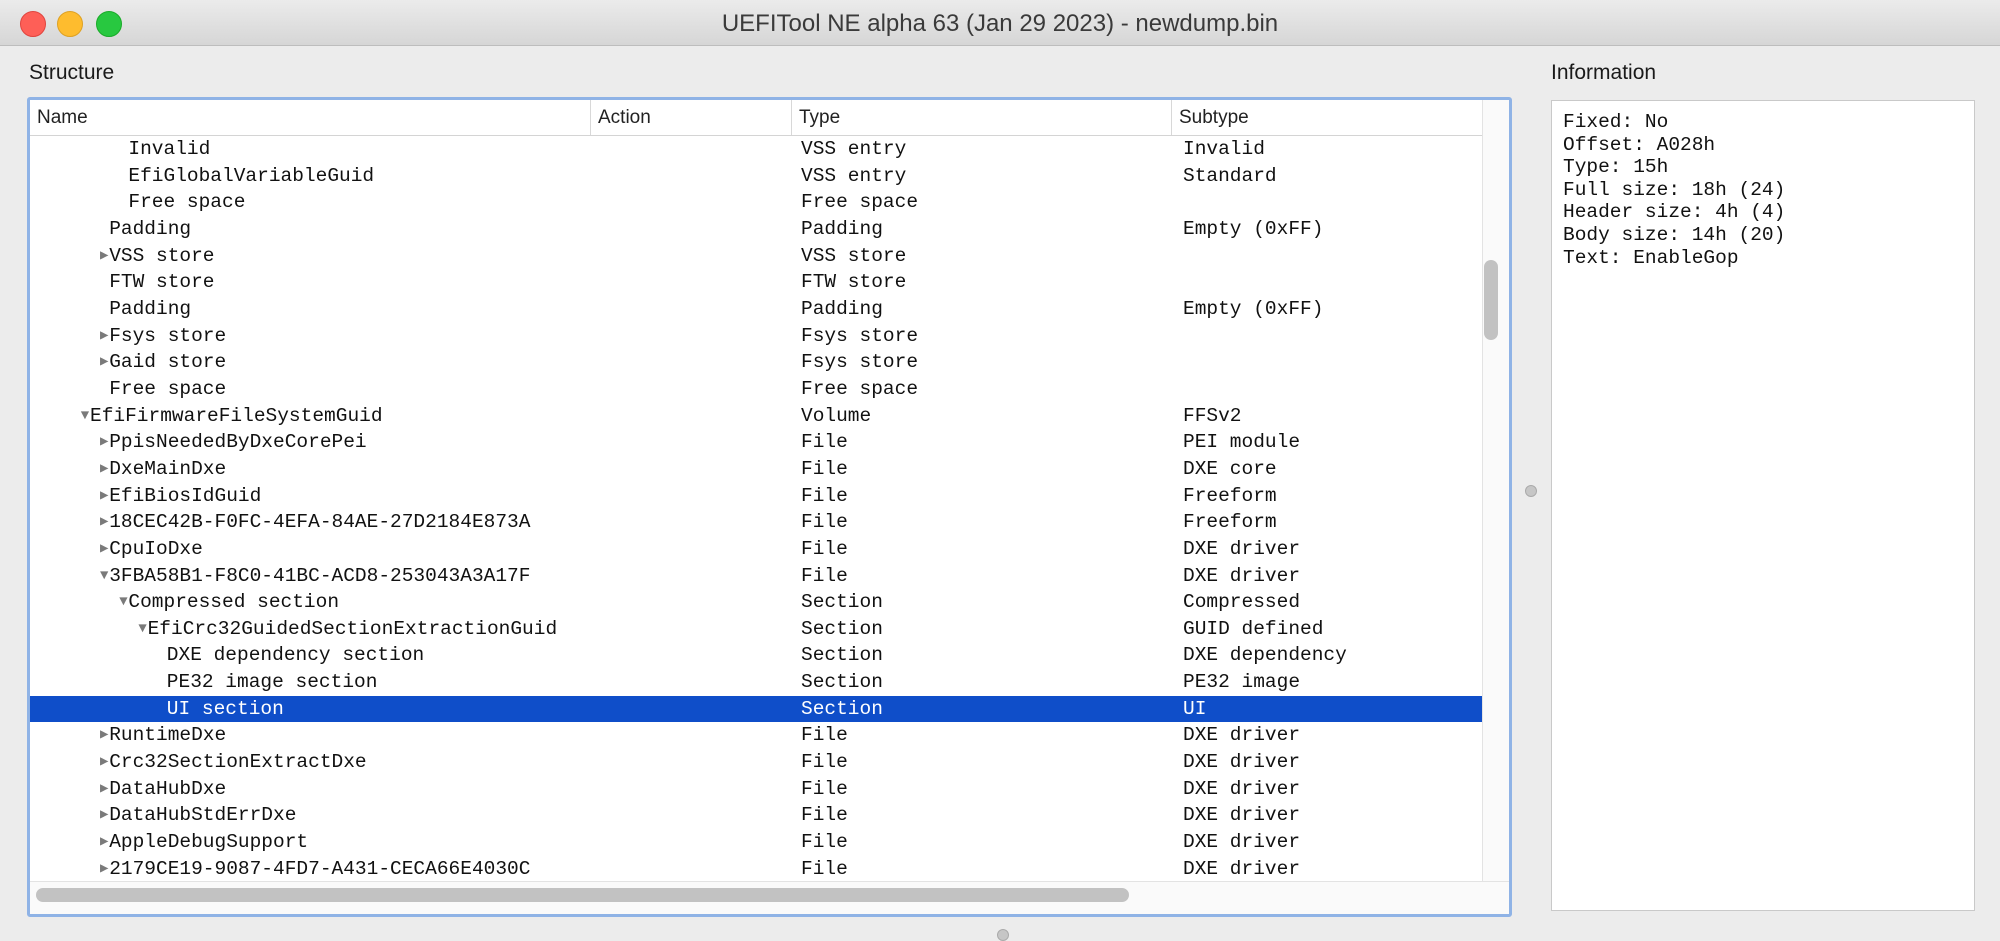  Describe the element at coordinates (1224, 149) in the screenshot. I see `tree-row-subtype: Invalid` at that location.